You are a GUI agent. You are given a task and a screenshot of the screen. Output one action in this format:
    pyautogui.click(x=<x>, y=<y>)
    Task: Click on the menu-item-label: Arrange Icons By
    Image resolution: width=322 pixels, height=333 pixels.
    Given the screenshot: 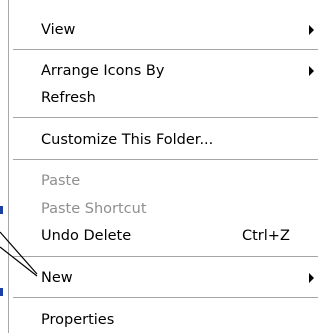 What is the action you would take?
    pyautogui.click(x=103, y=71)
    